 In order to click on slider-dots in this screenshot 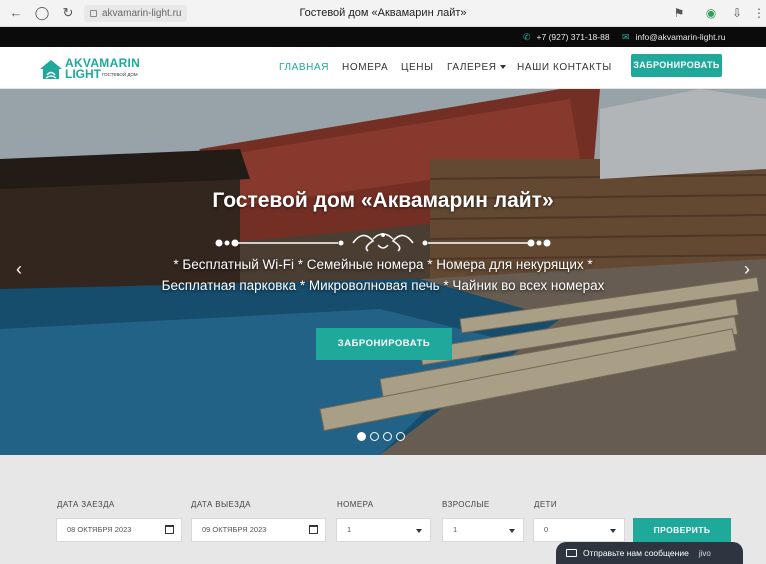, I will do `click(381, 436)`.